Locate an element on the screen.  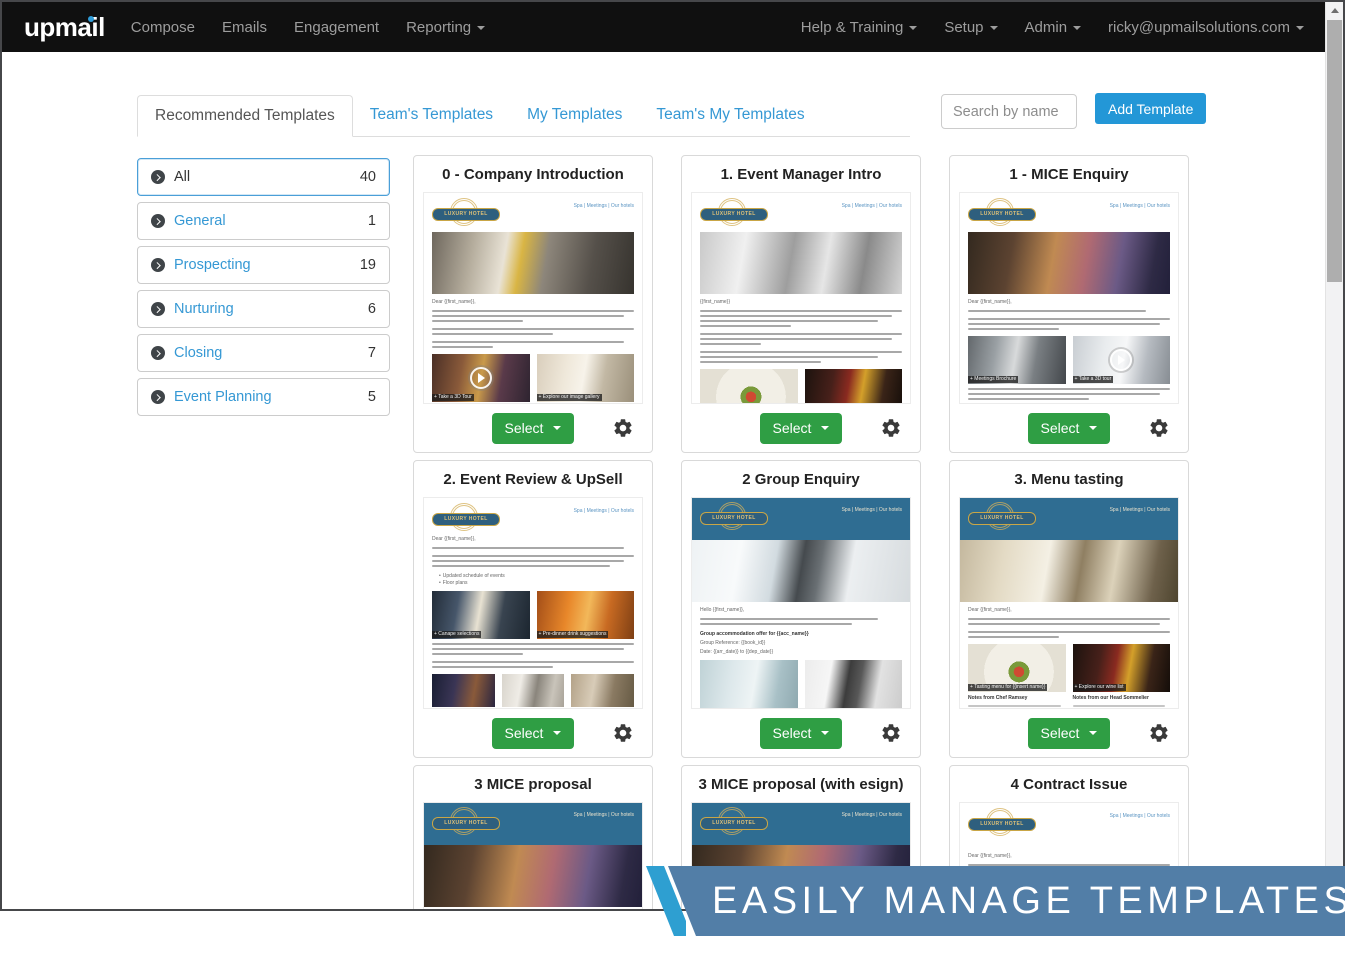
preview-image-meetings: + Meetings Brochure is located at coordinates (1017, 360).